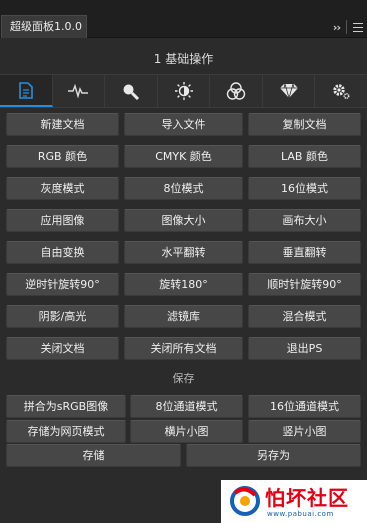  Describe the element at coordinates (62, 252) in the screenshot. I see `free-transform-button: 自由变换` at that location.